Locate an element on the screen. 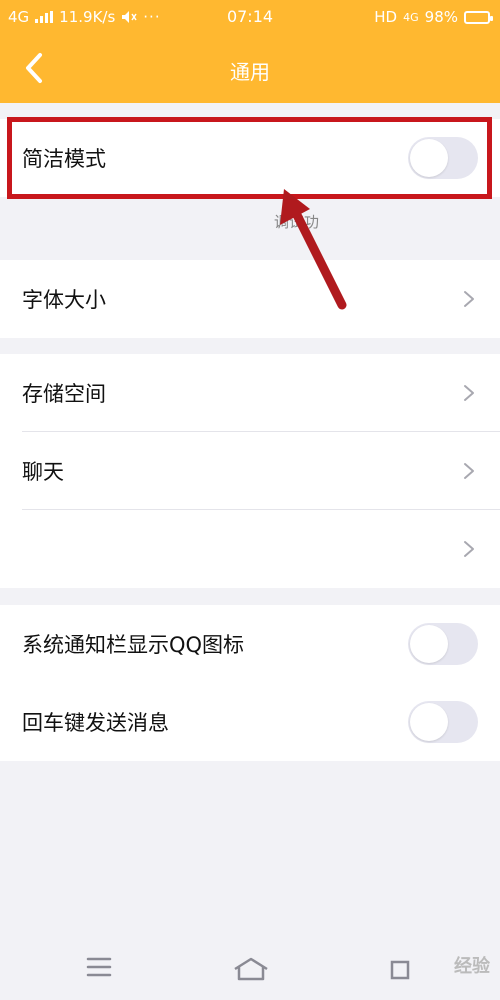 The width and height of the screenshot is (500, 1000). notify-icon-toggle is located at coordinates (443, 644).